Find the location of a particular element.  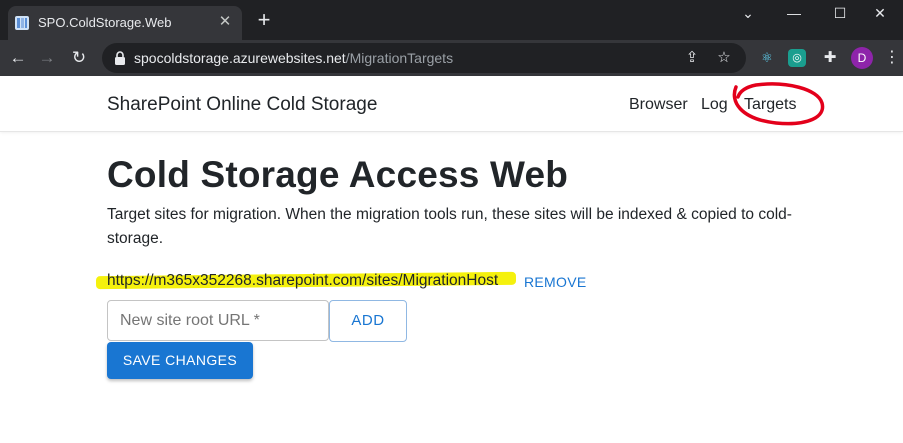

url-path: /MigrationTargets is located at coordinates (399, 58).